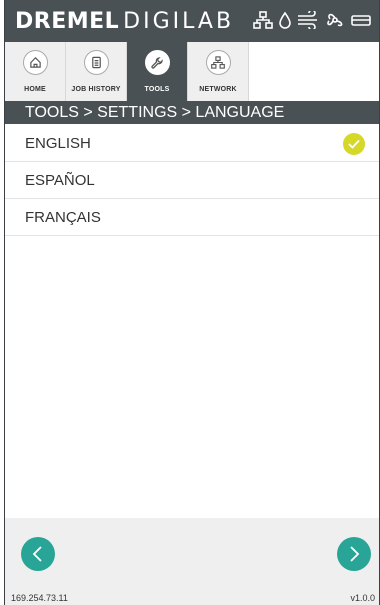 The width and height of the screenshot is (380, 605). I want to click on top-bar: DREMEL DIGILAB, so click(192, 21).